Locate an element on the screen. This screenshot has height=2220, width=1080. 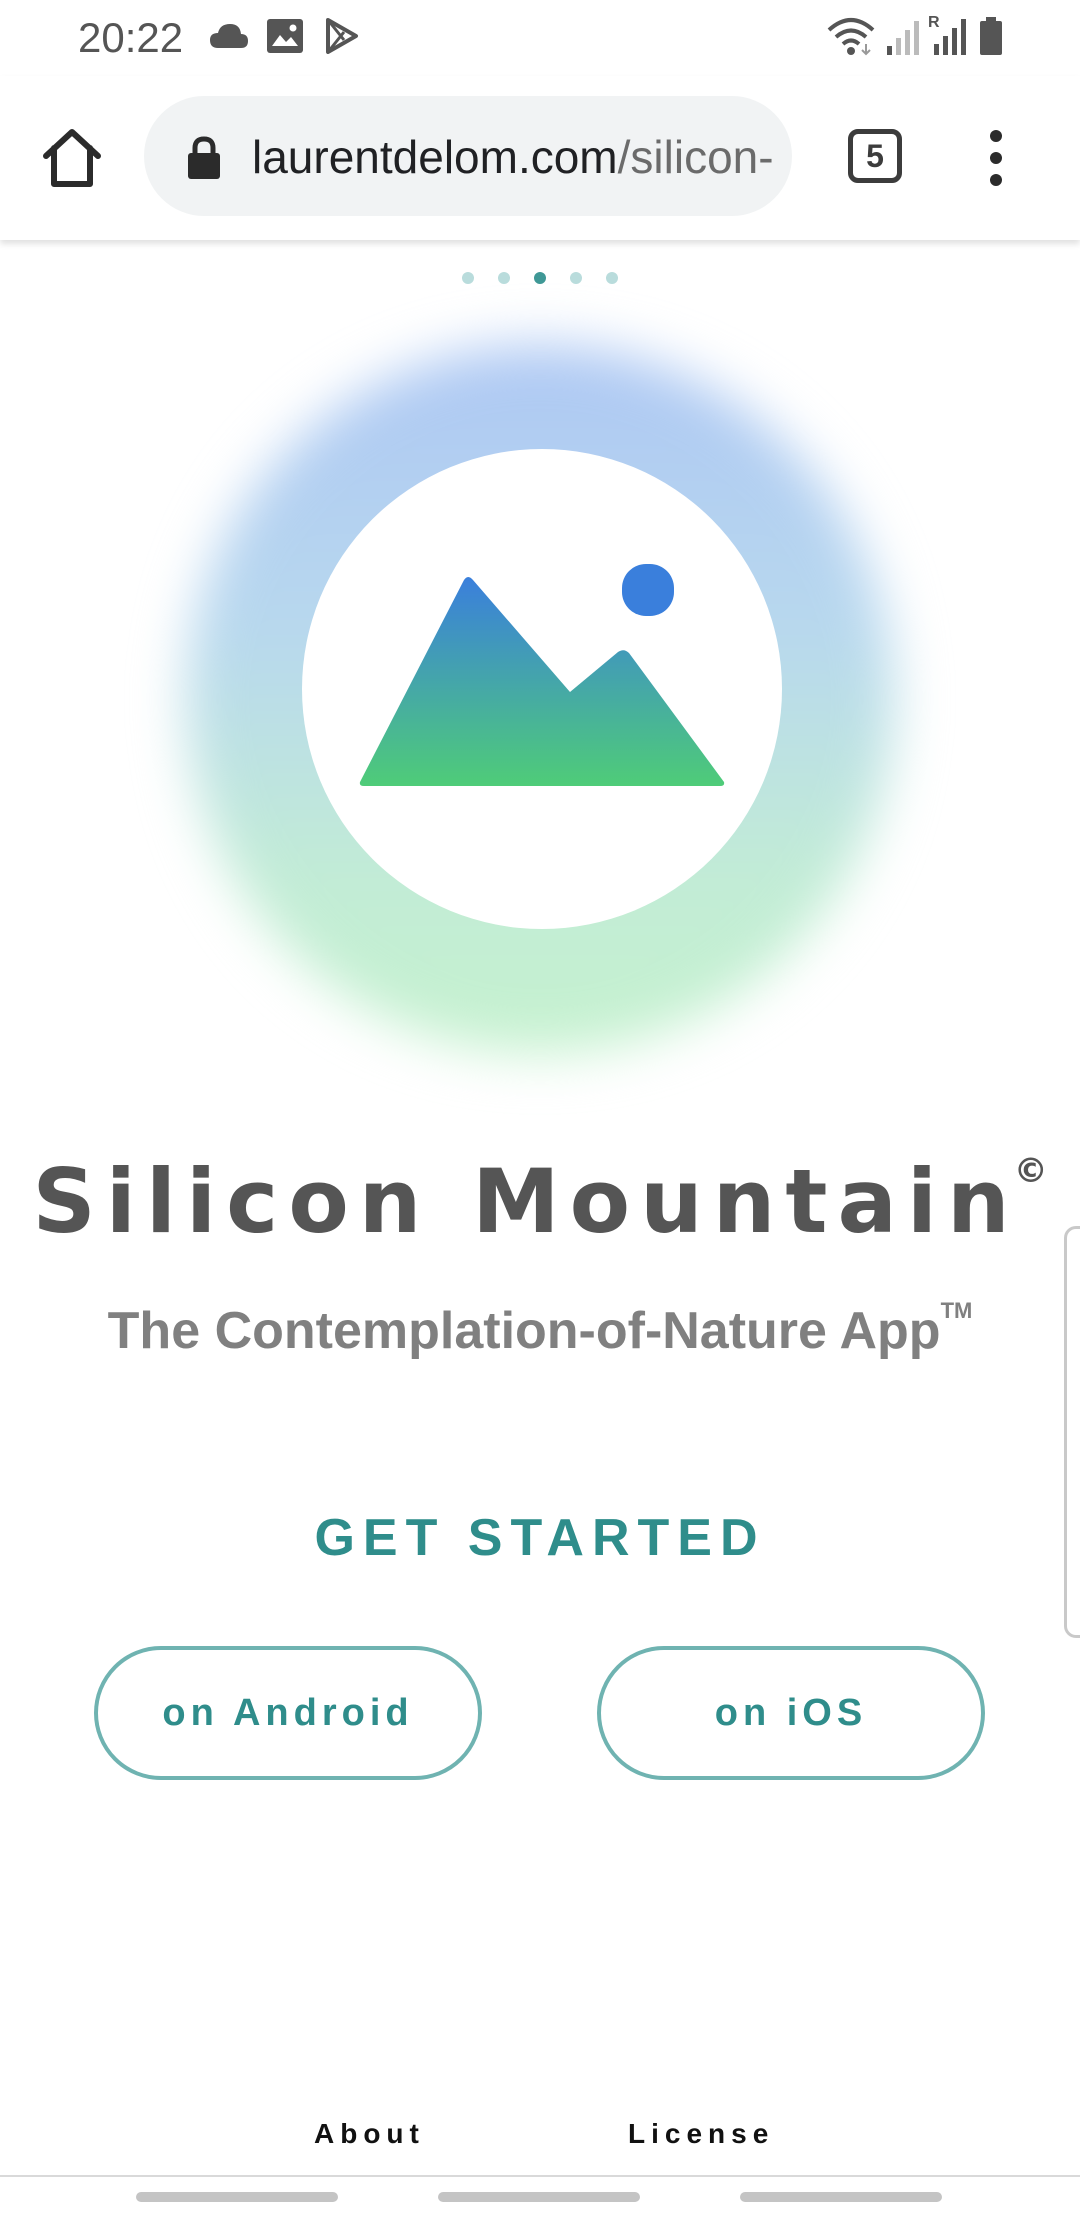
lock-icon is located at coordinates (204, 157).